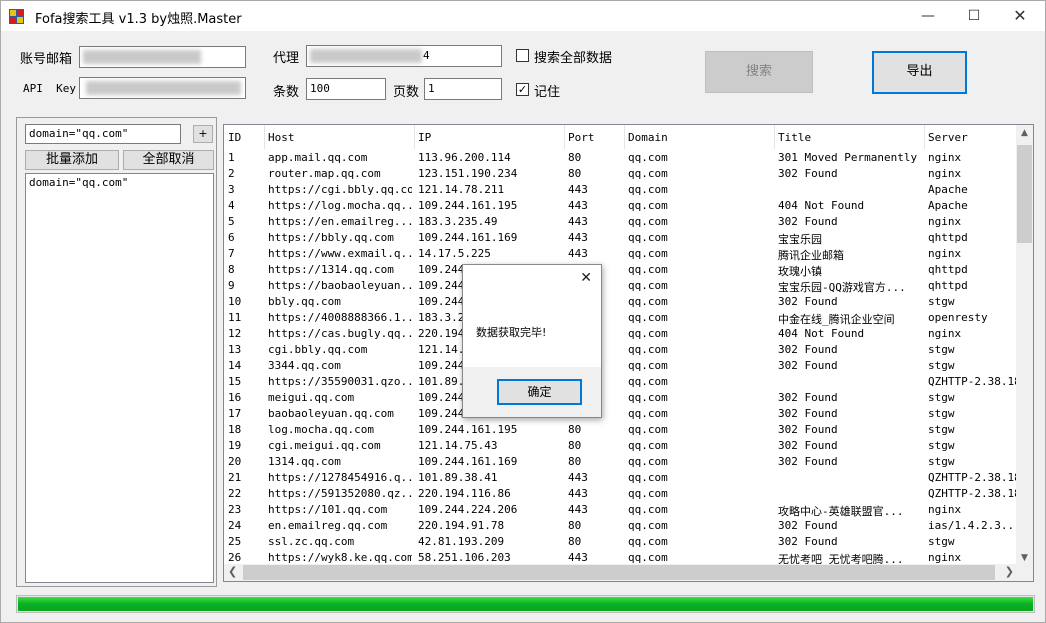 The width and height of the screenshot is (1046, 623). Describe the element at coordinates (235, 445) in the screenshot. I see `cell-id: 19` at that location.